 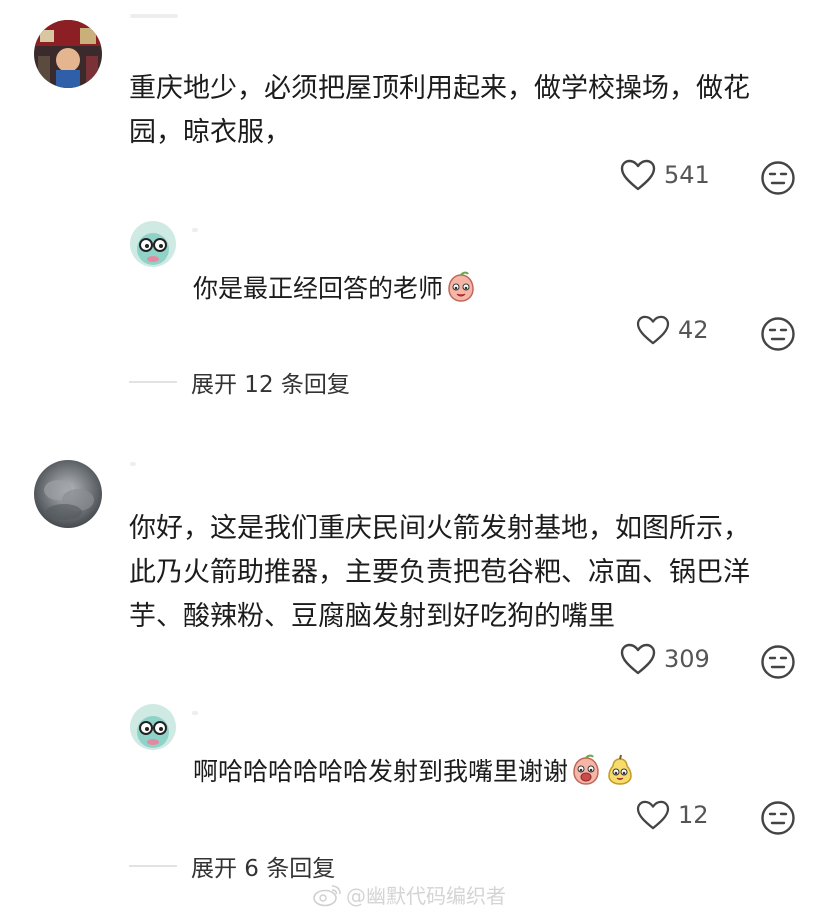 What do you see at coordinates (153, 727) in the screenshot?
I see `reply-2-avatar` at bounding box center [153, 727].